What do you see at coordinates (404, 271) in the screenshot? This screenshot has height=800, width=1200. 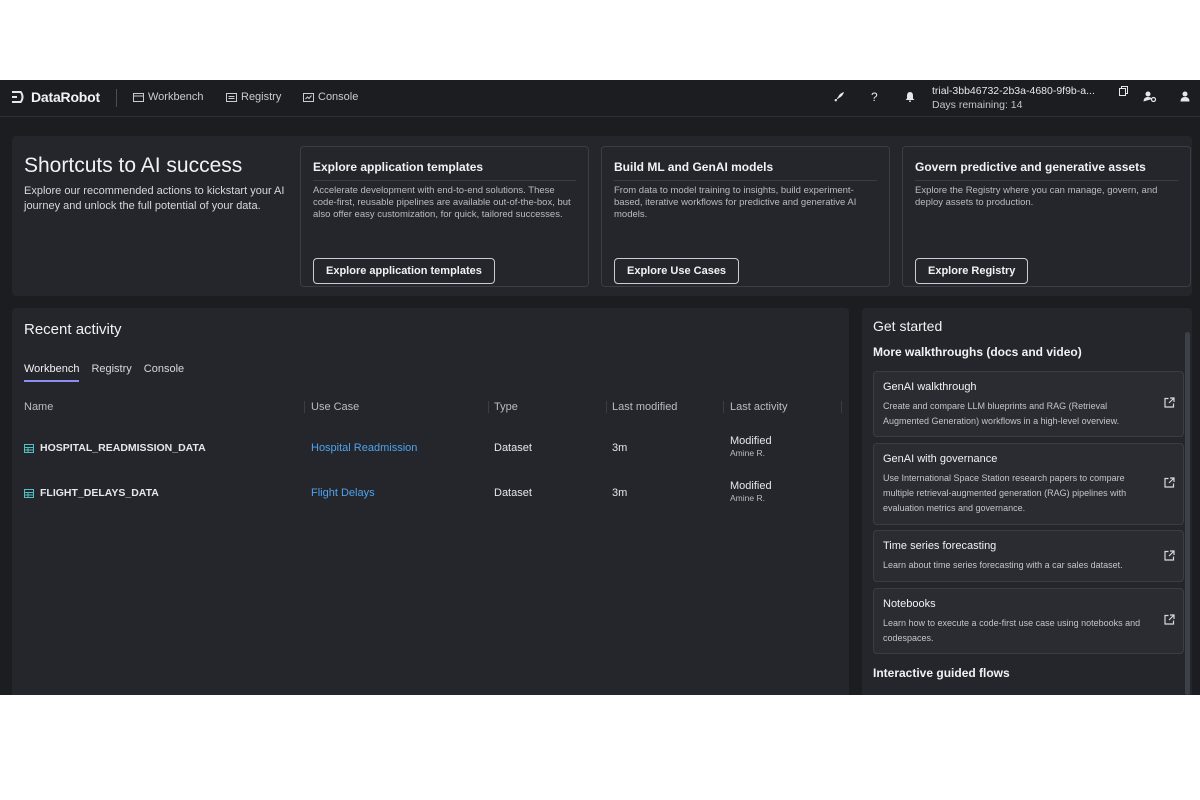 I see `explore-app-templates-button: Explore application templates` at bounding box center [404, 271].